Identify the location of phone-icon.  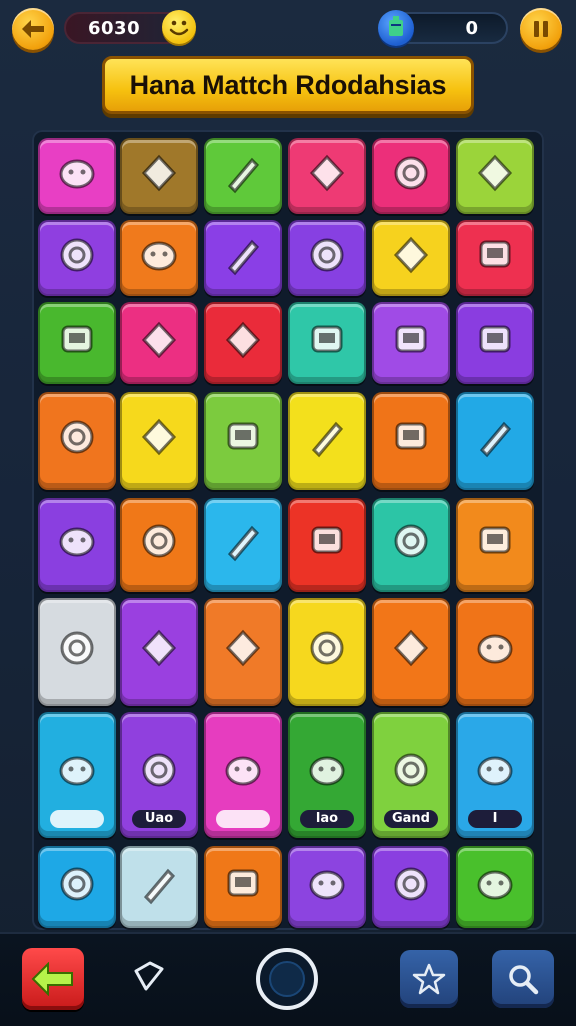
(243, 771).